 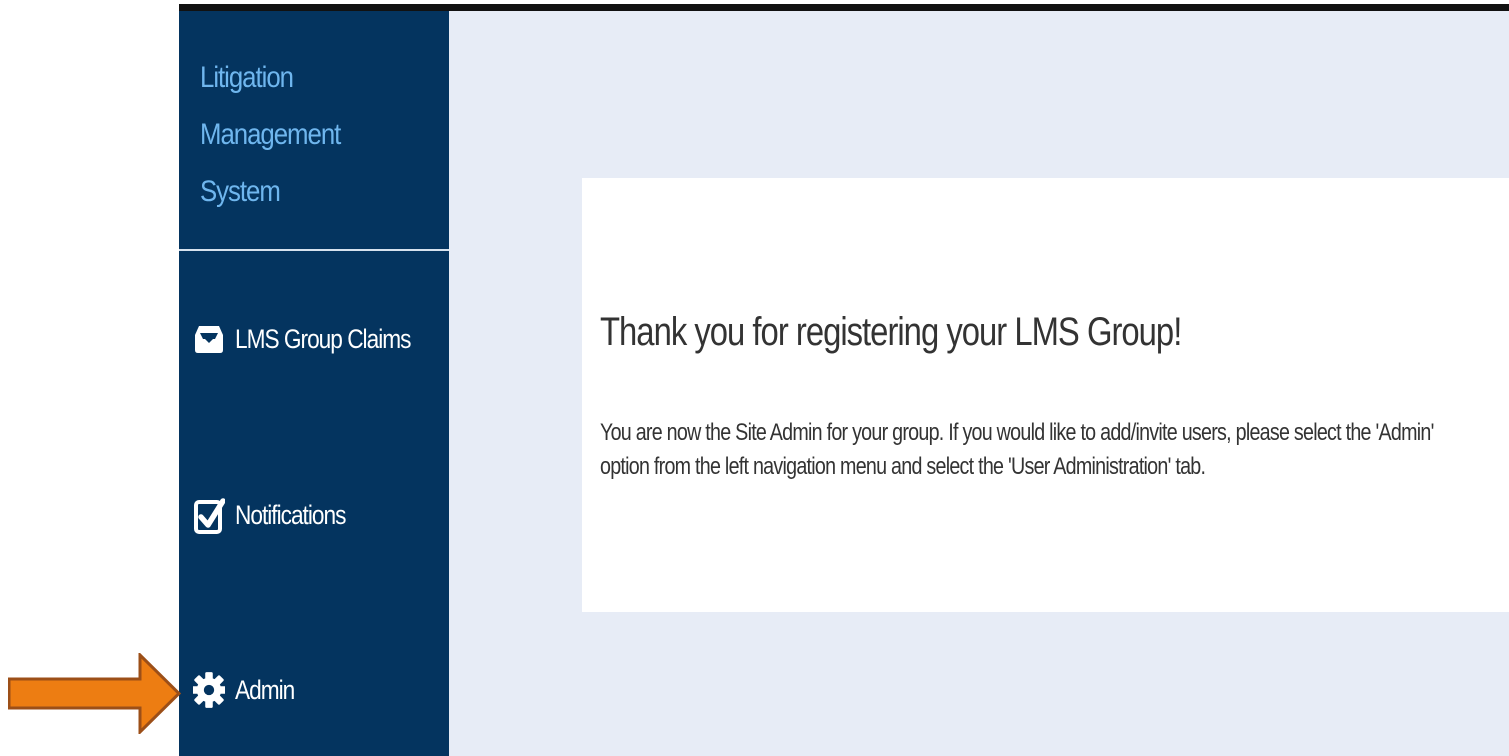 I want to click on inbox-icon, so click(x=209, y=339).